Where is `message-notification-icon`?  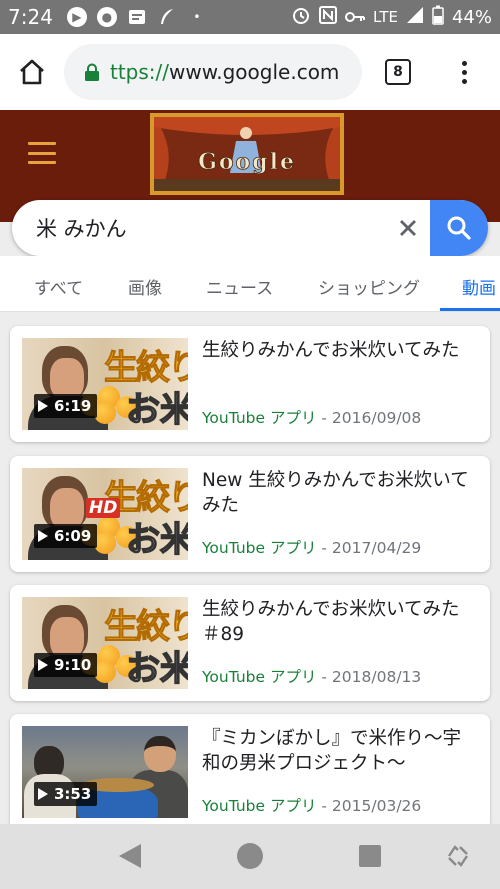
message-notification-icon is located at coordinates (137, 17).